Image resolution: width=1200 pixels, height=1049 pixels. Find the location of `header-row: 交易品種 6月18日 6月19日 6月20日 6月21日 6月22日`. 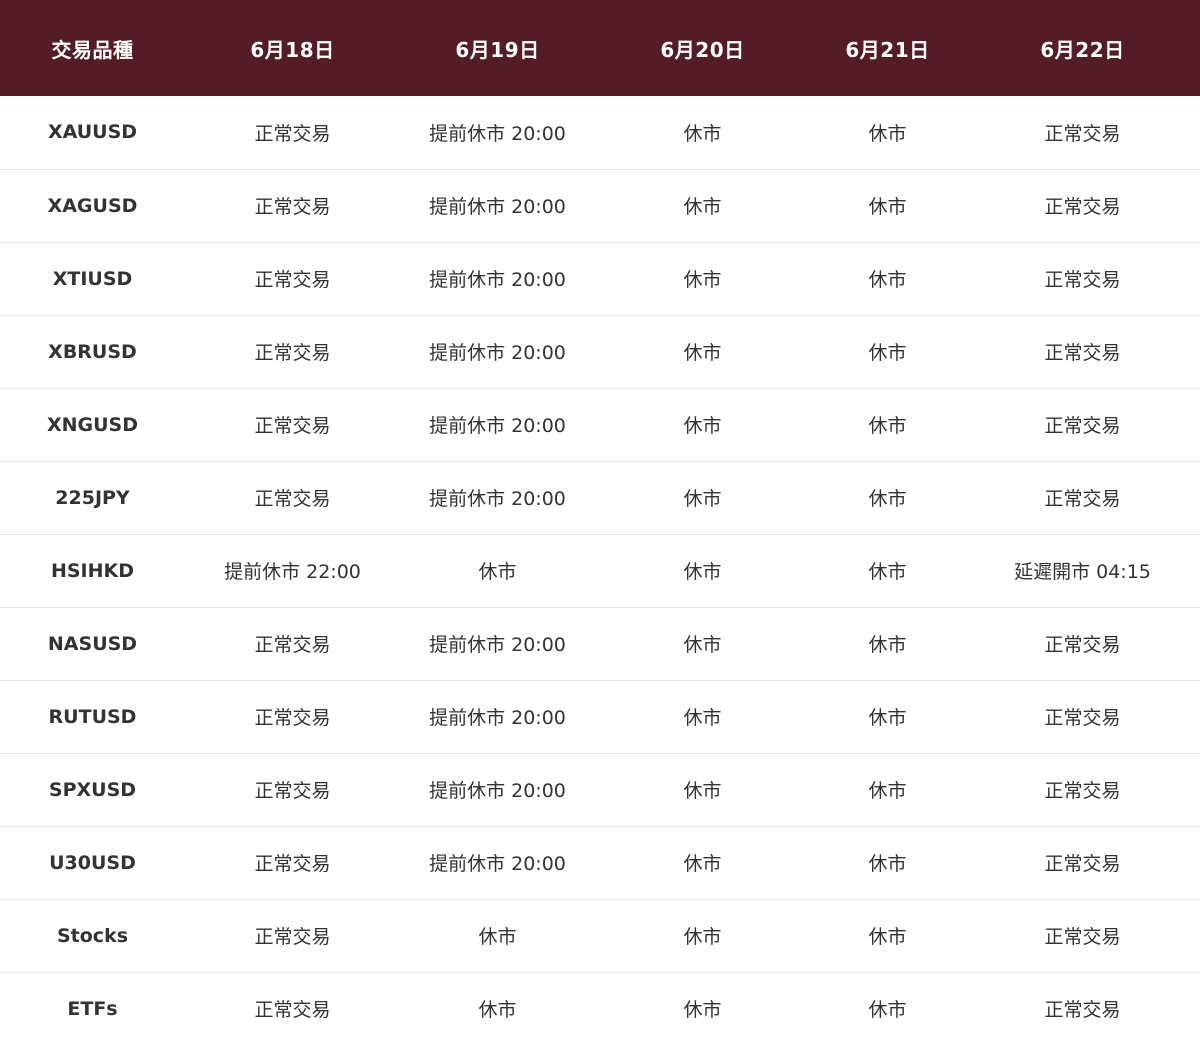

header-row: 交易品種 6月18日 6月19日 6月20日 6月21日 6月22日 is located at coordinates (600, 48).